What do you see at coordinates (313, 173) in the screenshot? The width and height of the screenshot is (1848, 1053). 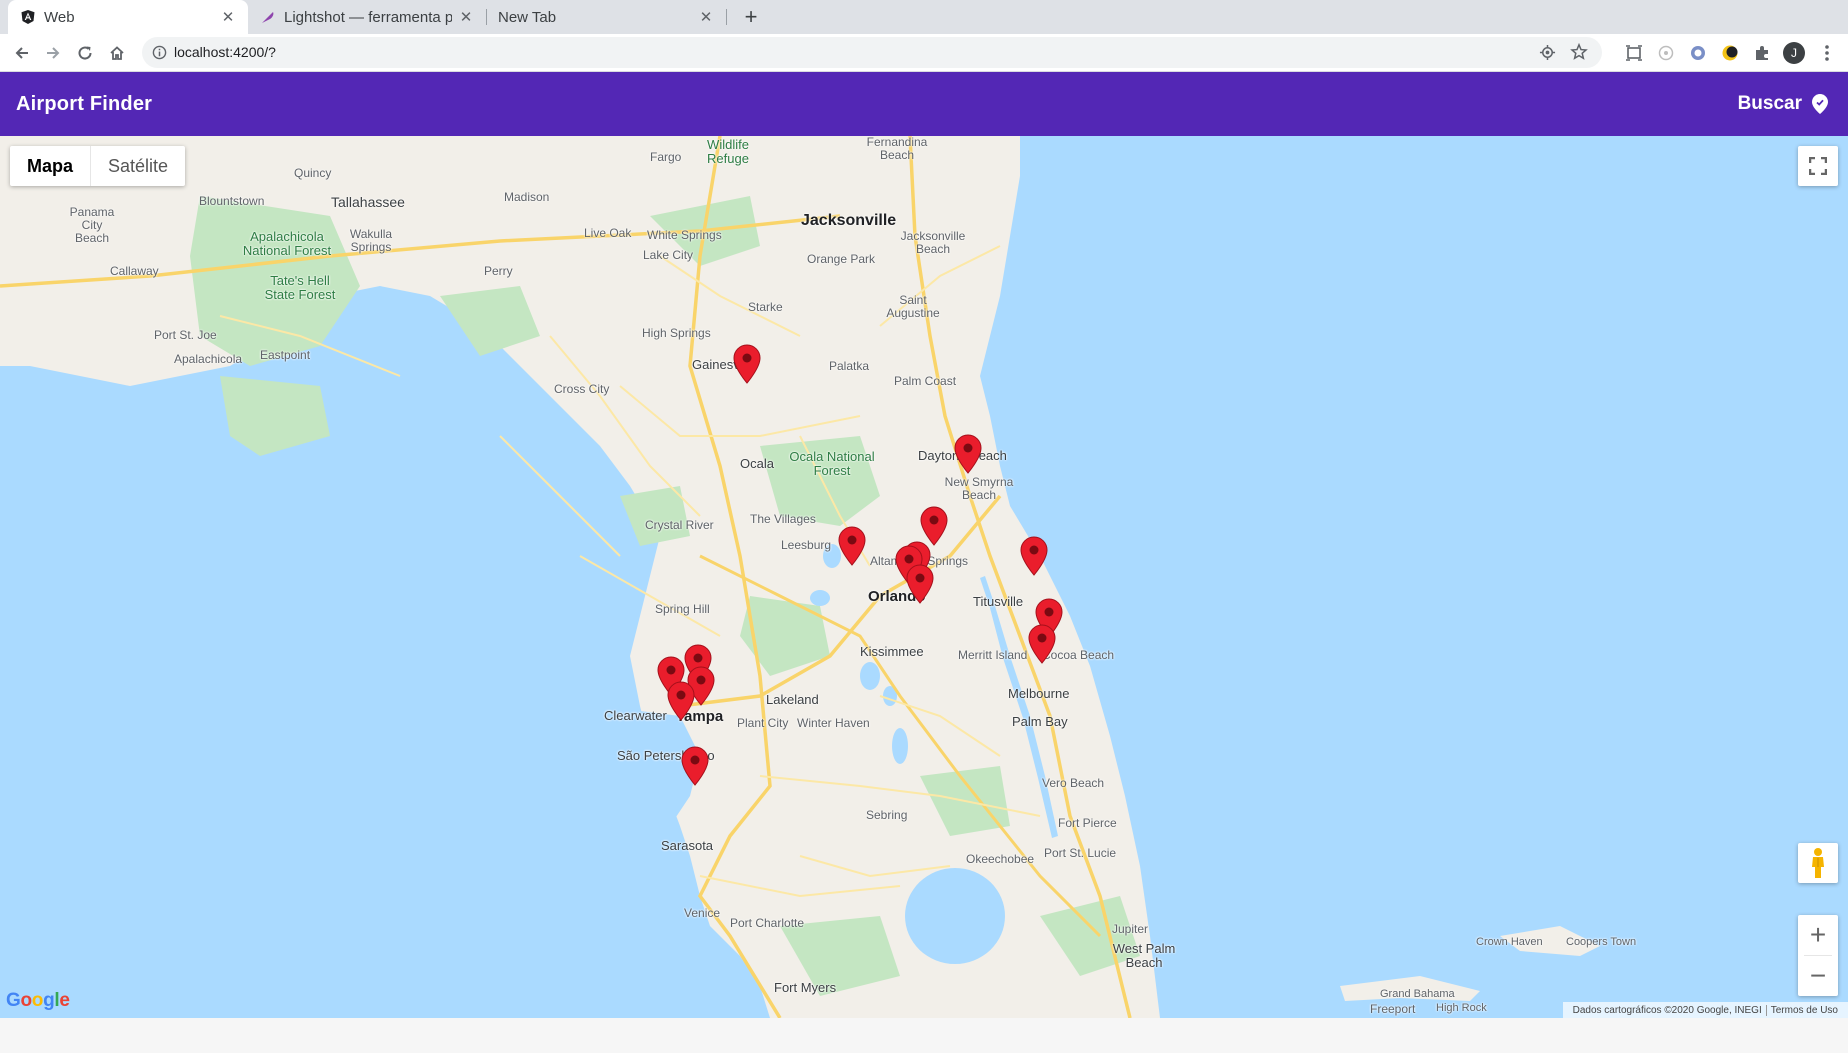 I see `map-label-quincy: Quincy` at bounding box center [313, 173].